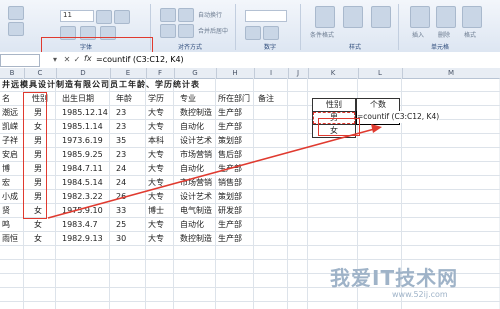 Image resolution: width=500 pixels, height=309 pixels. I want to click on watermark-text: 我爱IT技术网, so click(394, 278).